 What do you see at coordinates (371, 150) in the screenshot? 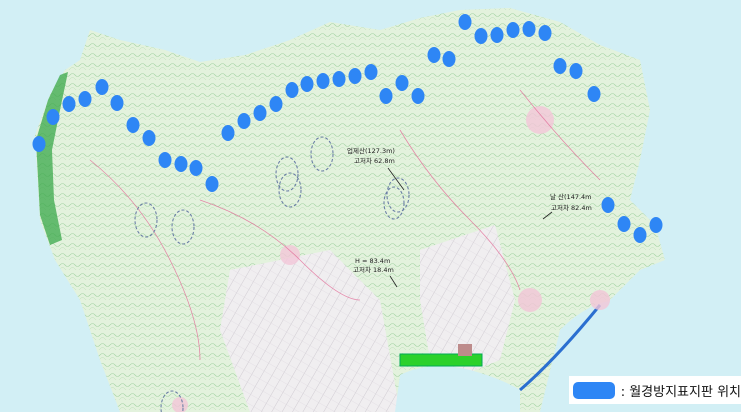
I see `annotation-peak-1-name: 업제산(127.3m)` at bounding box center [371, 150].